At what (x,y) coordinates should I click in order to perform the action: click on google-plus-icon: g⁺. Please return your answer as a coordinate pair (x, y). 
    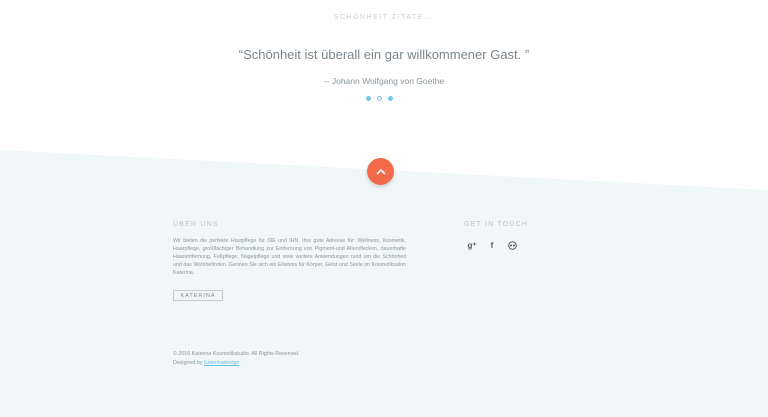
    Looking at the image, I should click on (472, 245).